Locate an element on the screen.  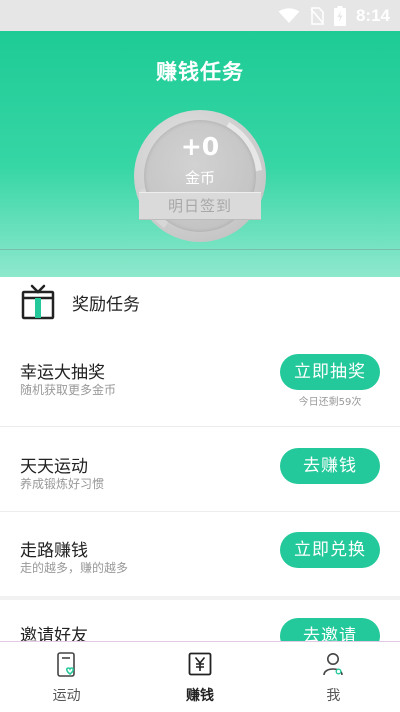
gift-icon is located at coordinates (38, 302).